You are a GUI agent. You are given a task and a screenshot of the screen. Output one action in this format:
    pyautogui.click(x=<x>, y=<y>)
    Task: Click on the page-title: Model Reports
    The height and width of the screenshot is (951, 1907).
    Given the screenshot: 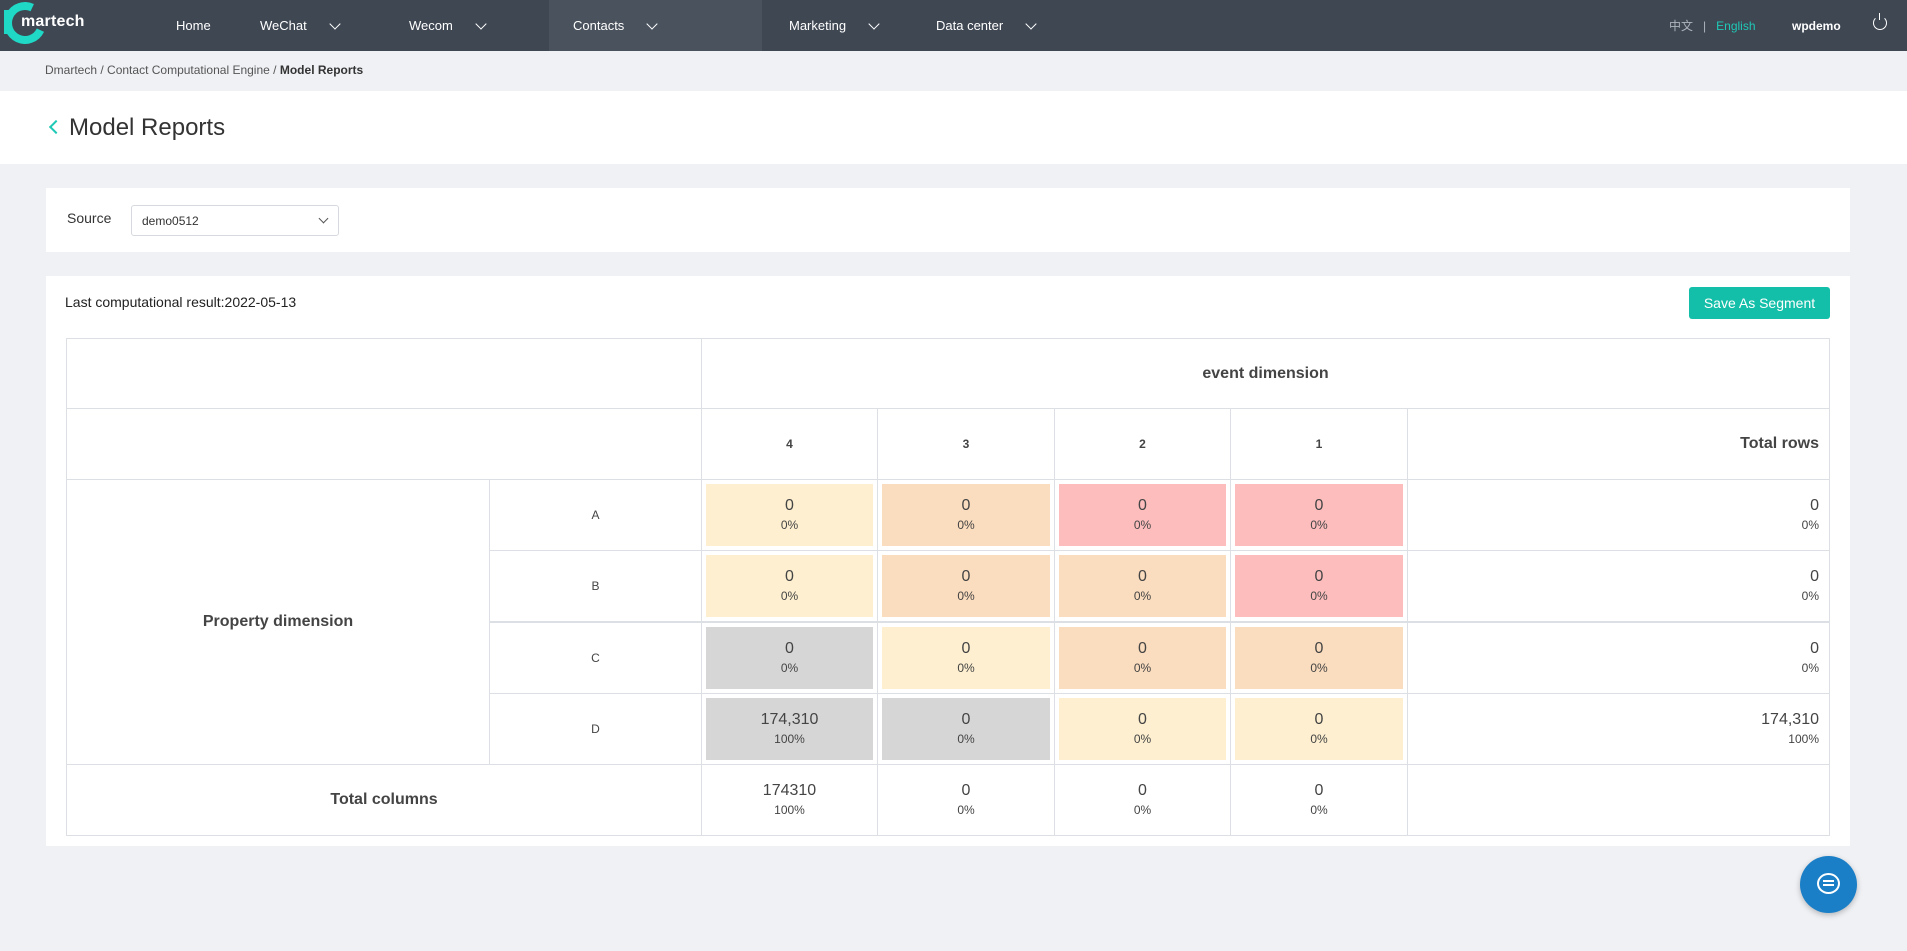 What is the action you would take?
    pyautogui.click(x=147, y=127)
    